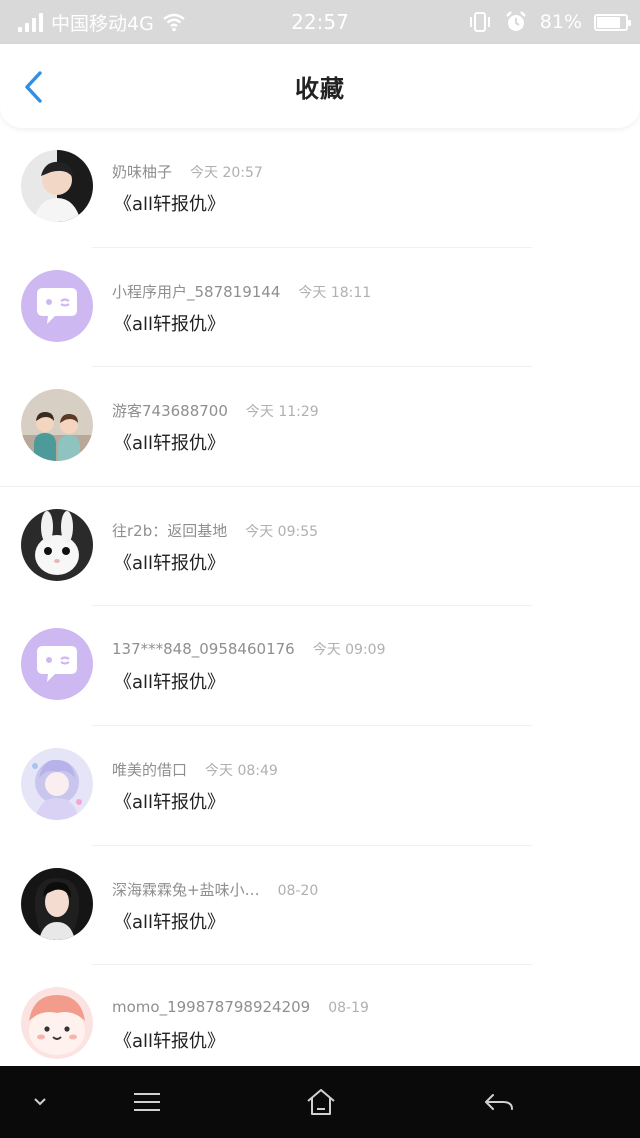  Describe the element at coordinates (298, 890) in the screenshot. I see `timestamp: 08-20` at that location.